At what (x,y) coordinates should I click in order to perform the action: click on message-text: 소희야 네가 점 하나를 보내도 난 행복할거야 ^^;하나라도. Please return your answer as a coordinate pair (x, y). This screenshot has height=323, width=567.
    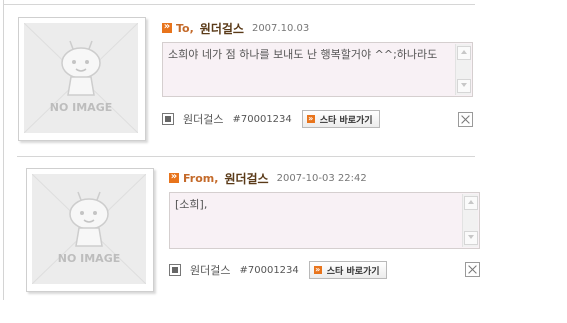
    Looking at the image, I should click on (303, 54).